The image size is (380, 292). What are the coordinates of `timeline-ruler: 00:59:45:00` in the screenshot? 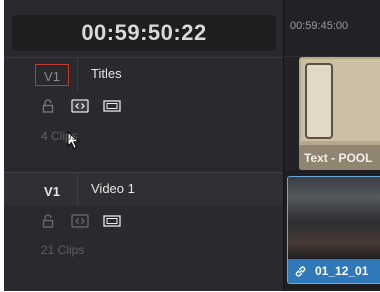 It's located at (332, 28).